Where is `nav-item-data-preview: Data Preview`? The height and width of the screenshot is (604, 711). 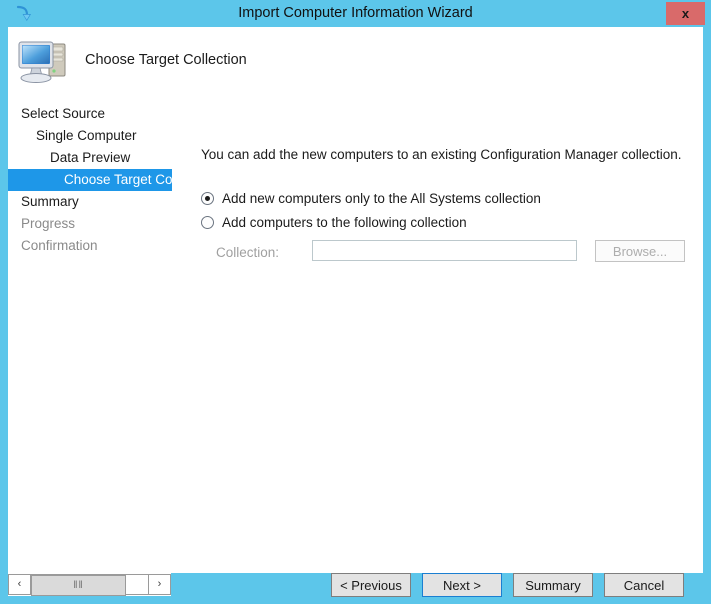 nav-item-data-preview: Data Preview is located at coordinates (90, 158).